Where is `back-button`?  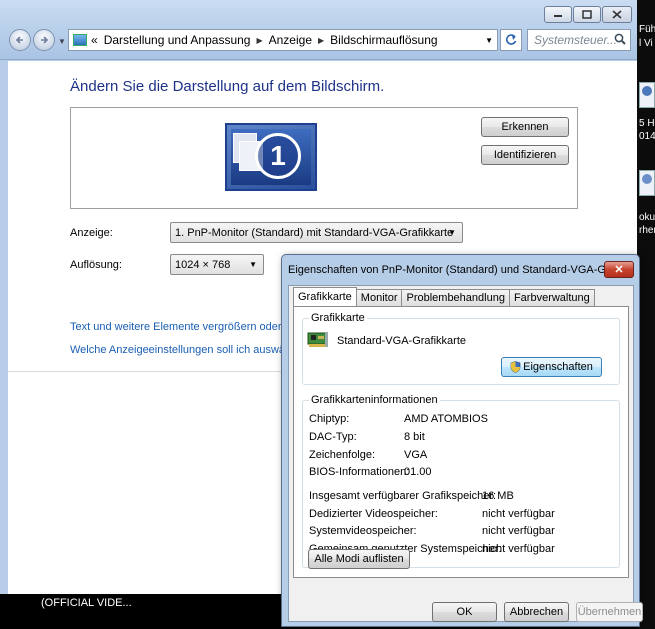
back-button is located at coordinates (20, 40).